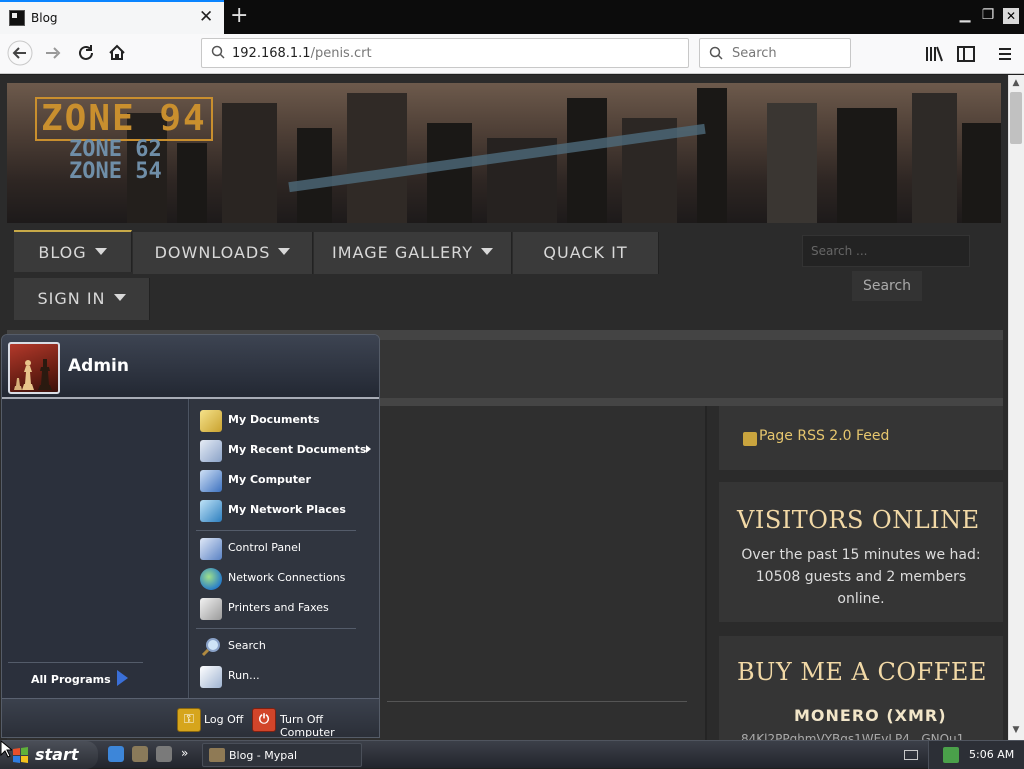 The width and height of the screenshot is (1024, 769). Describe the element at coordinates (887, 286) in the screenshot. I see `site-search-button: Search` at that location.